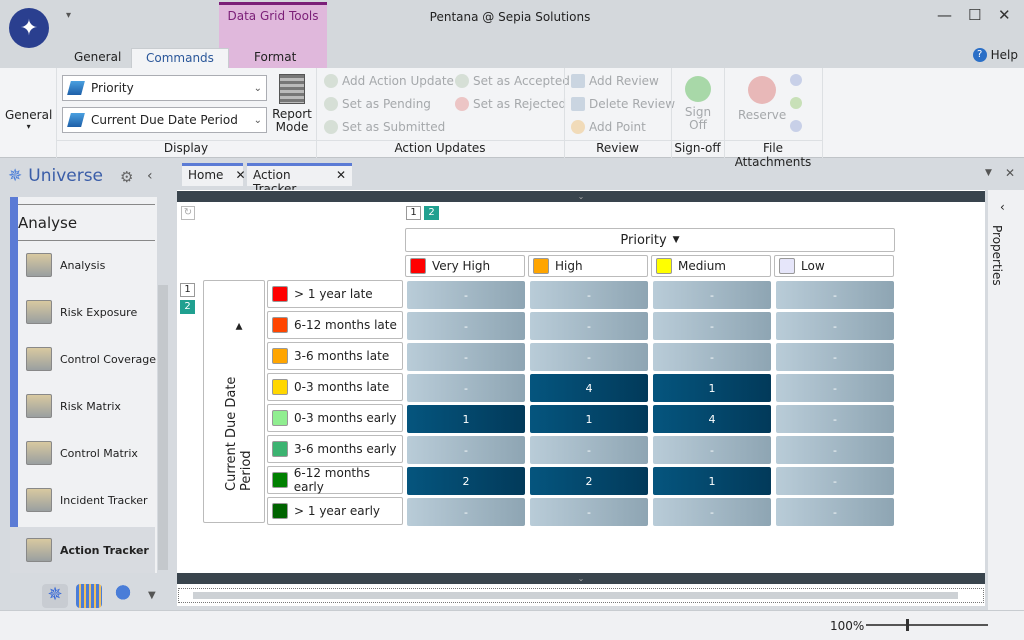 Image resolution: width=1024 pixels, height=640 pixels. What do you see at coordinates (152, 595) in the screenshot?
I see `more-nav-dropdown-icon: ▼` at bounding box center [152, 595].